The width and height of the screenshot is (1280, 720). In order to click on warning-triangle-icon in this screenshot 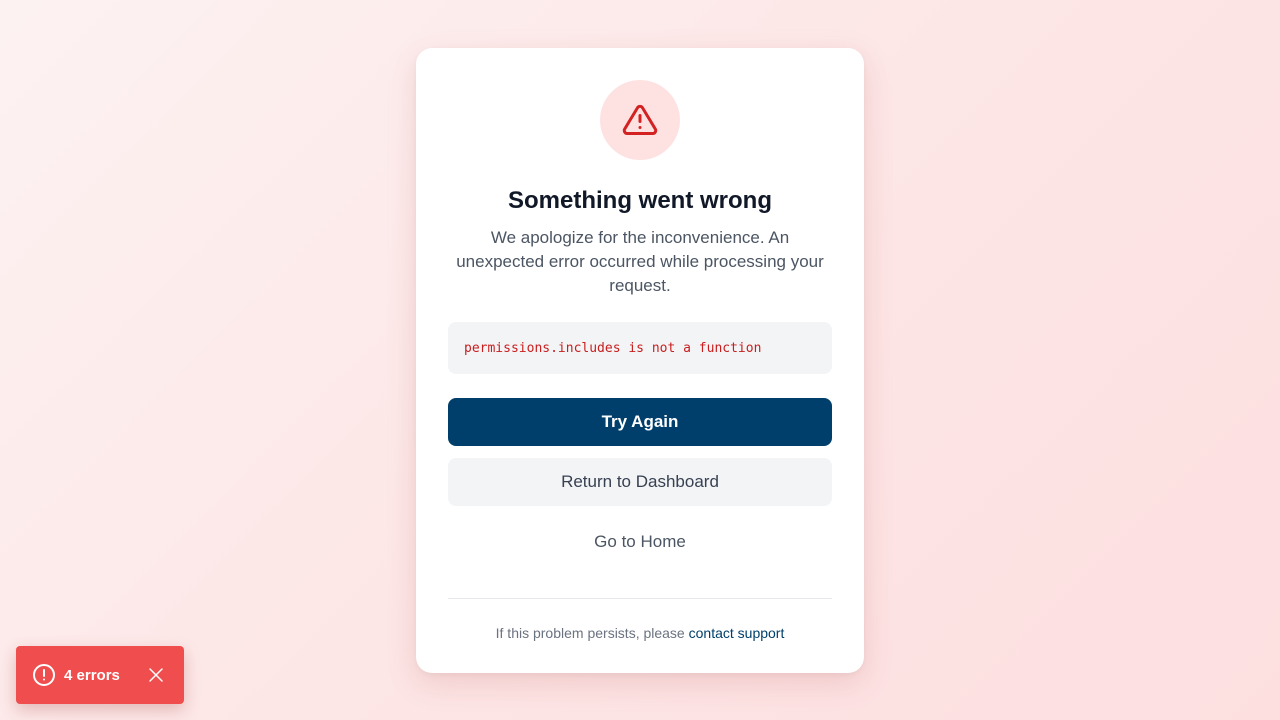, I will do `click(640, 119)`.